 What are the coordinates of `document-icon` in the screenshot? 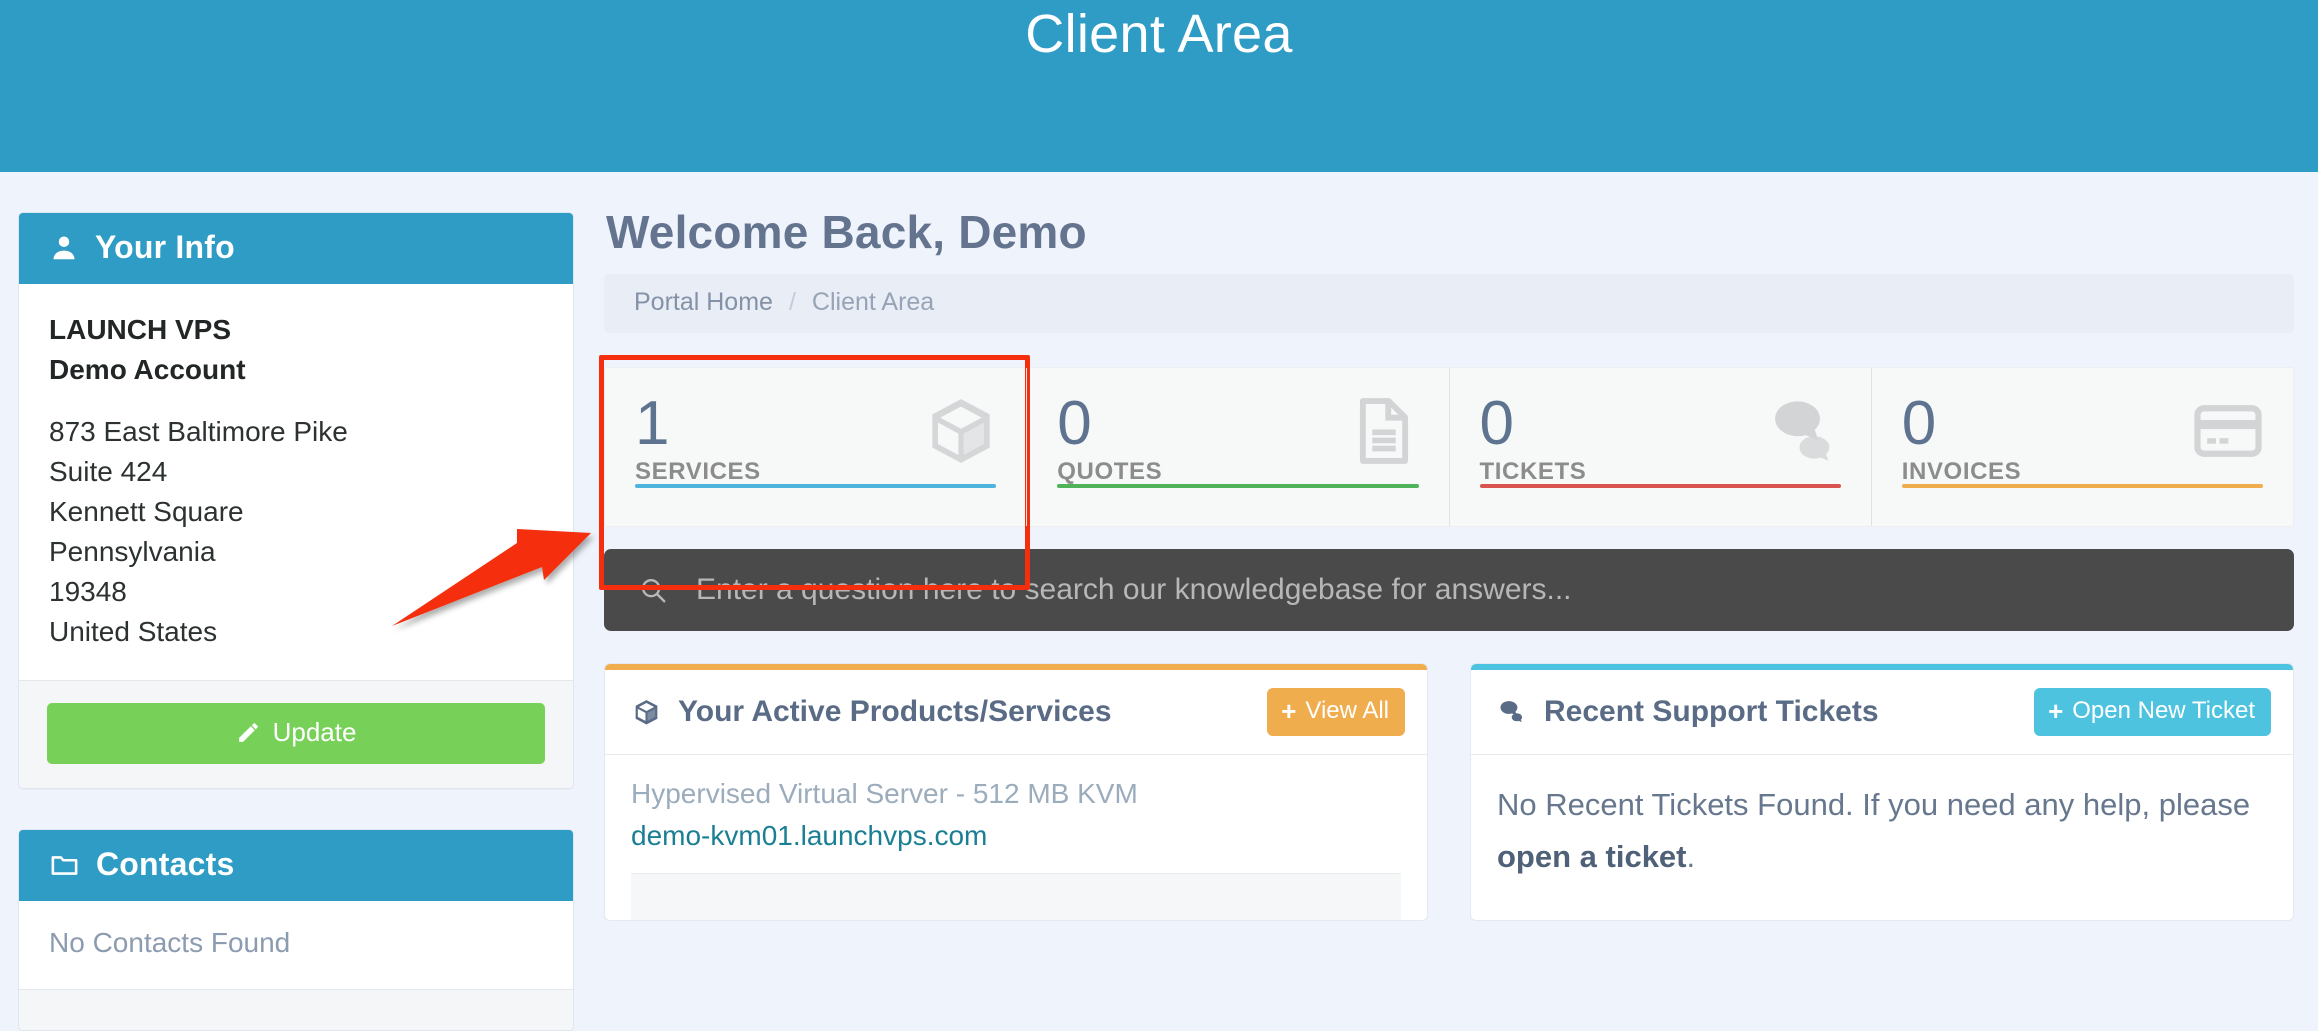 It's located at (1384, 431).